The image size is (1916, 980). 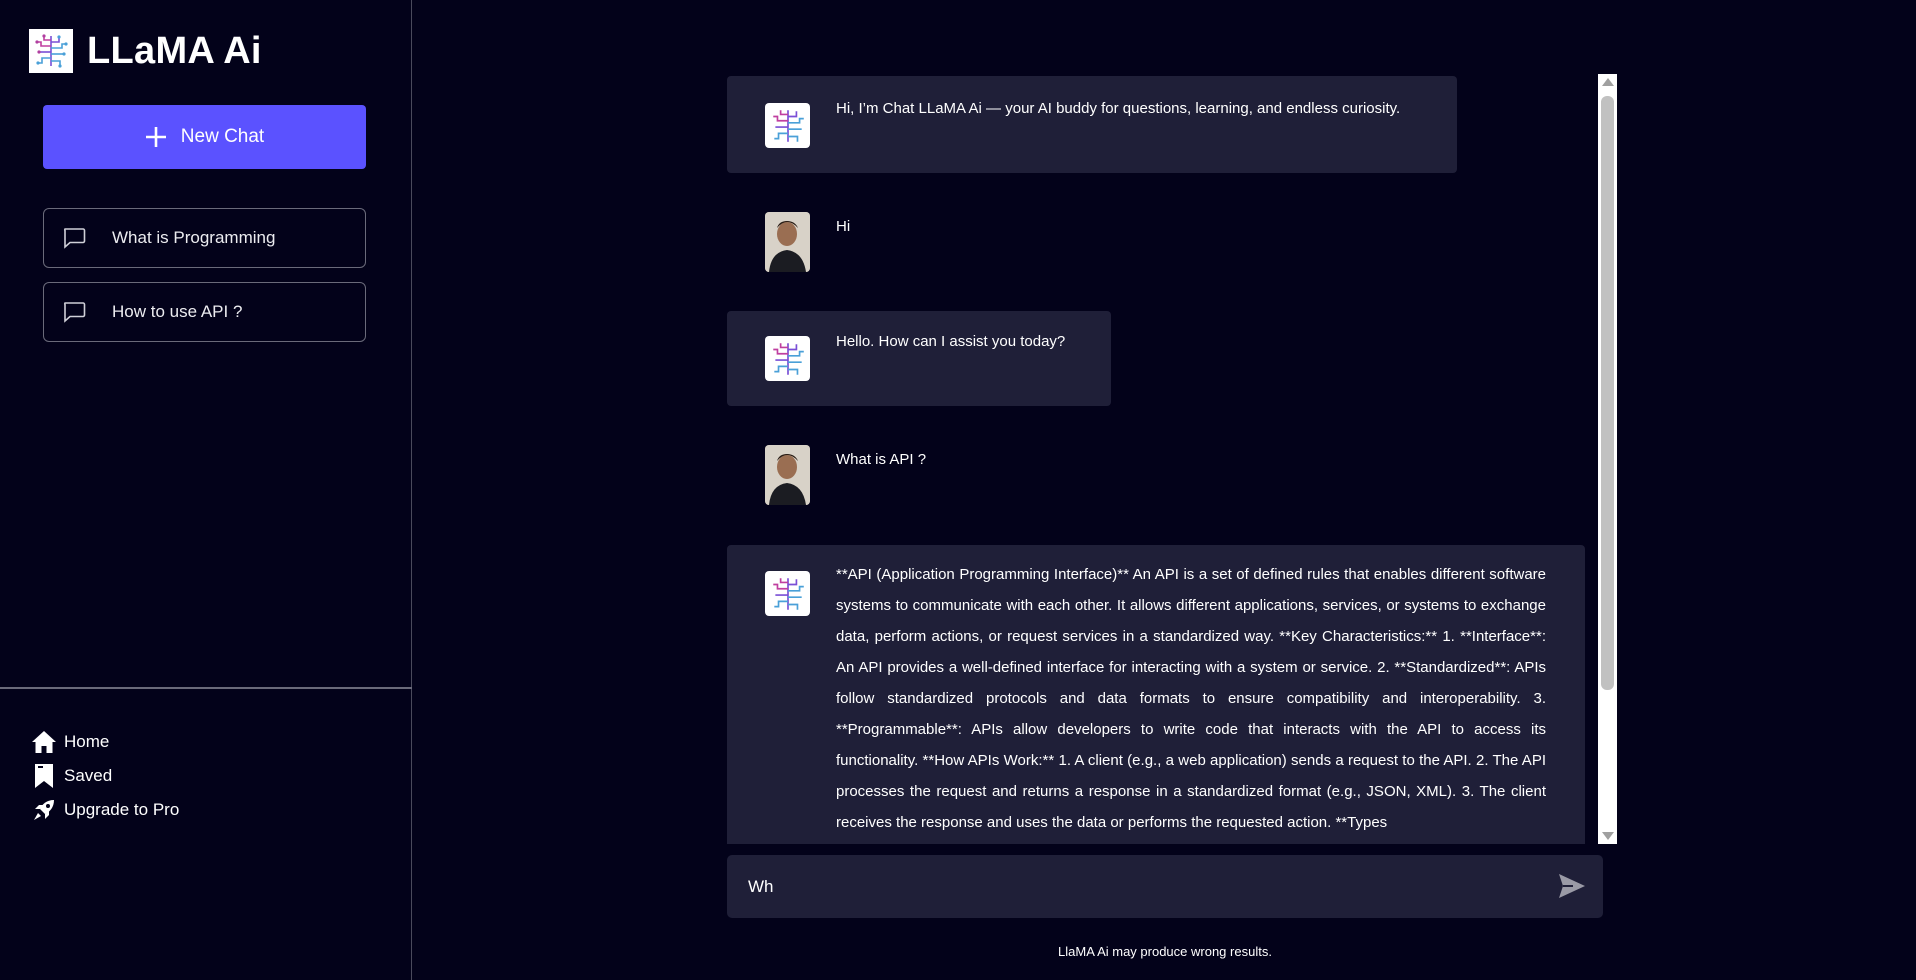 What do you see at coordinates (44, 742) in the screenshot?
I see `home-icon` at bounding box center [44, 742].